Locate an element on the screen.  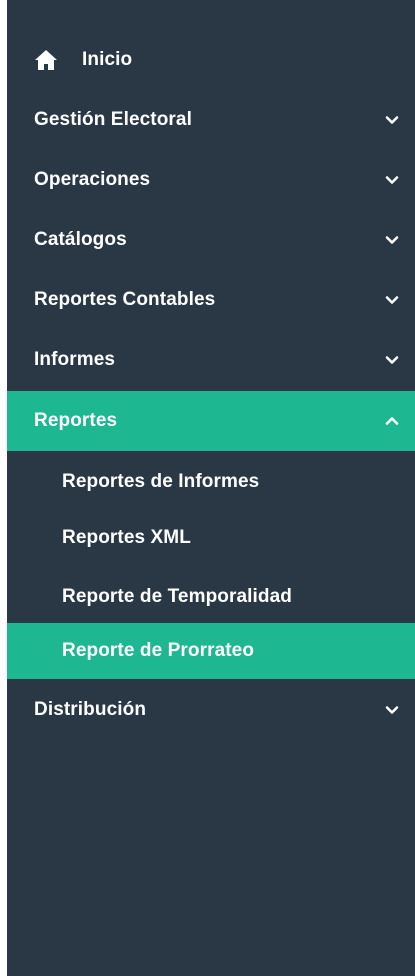
nav-item-label: Distribución is located at coordinates (90, 709).